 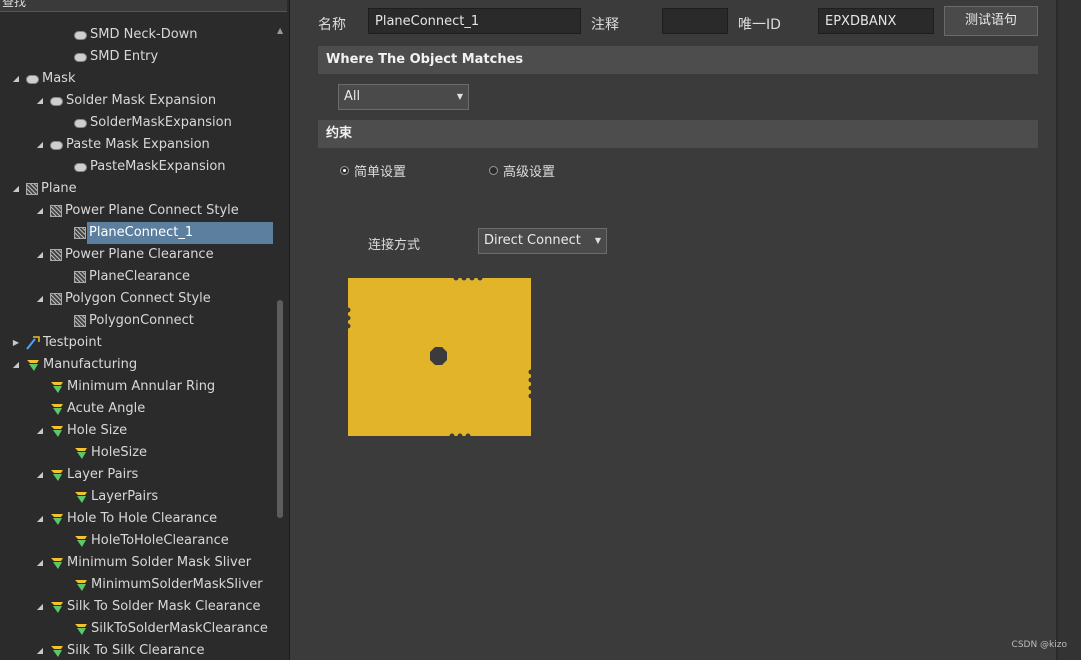 What do you see at coordinates (394, 245) in the screenshot?
I see `connect-style-label: 连接方式` at bounding box center [394, 245].